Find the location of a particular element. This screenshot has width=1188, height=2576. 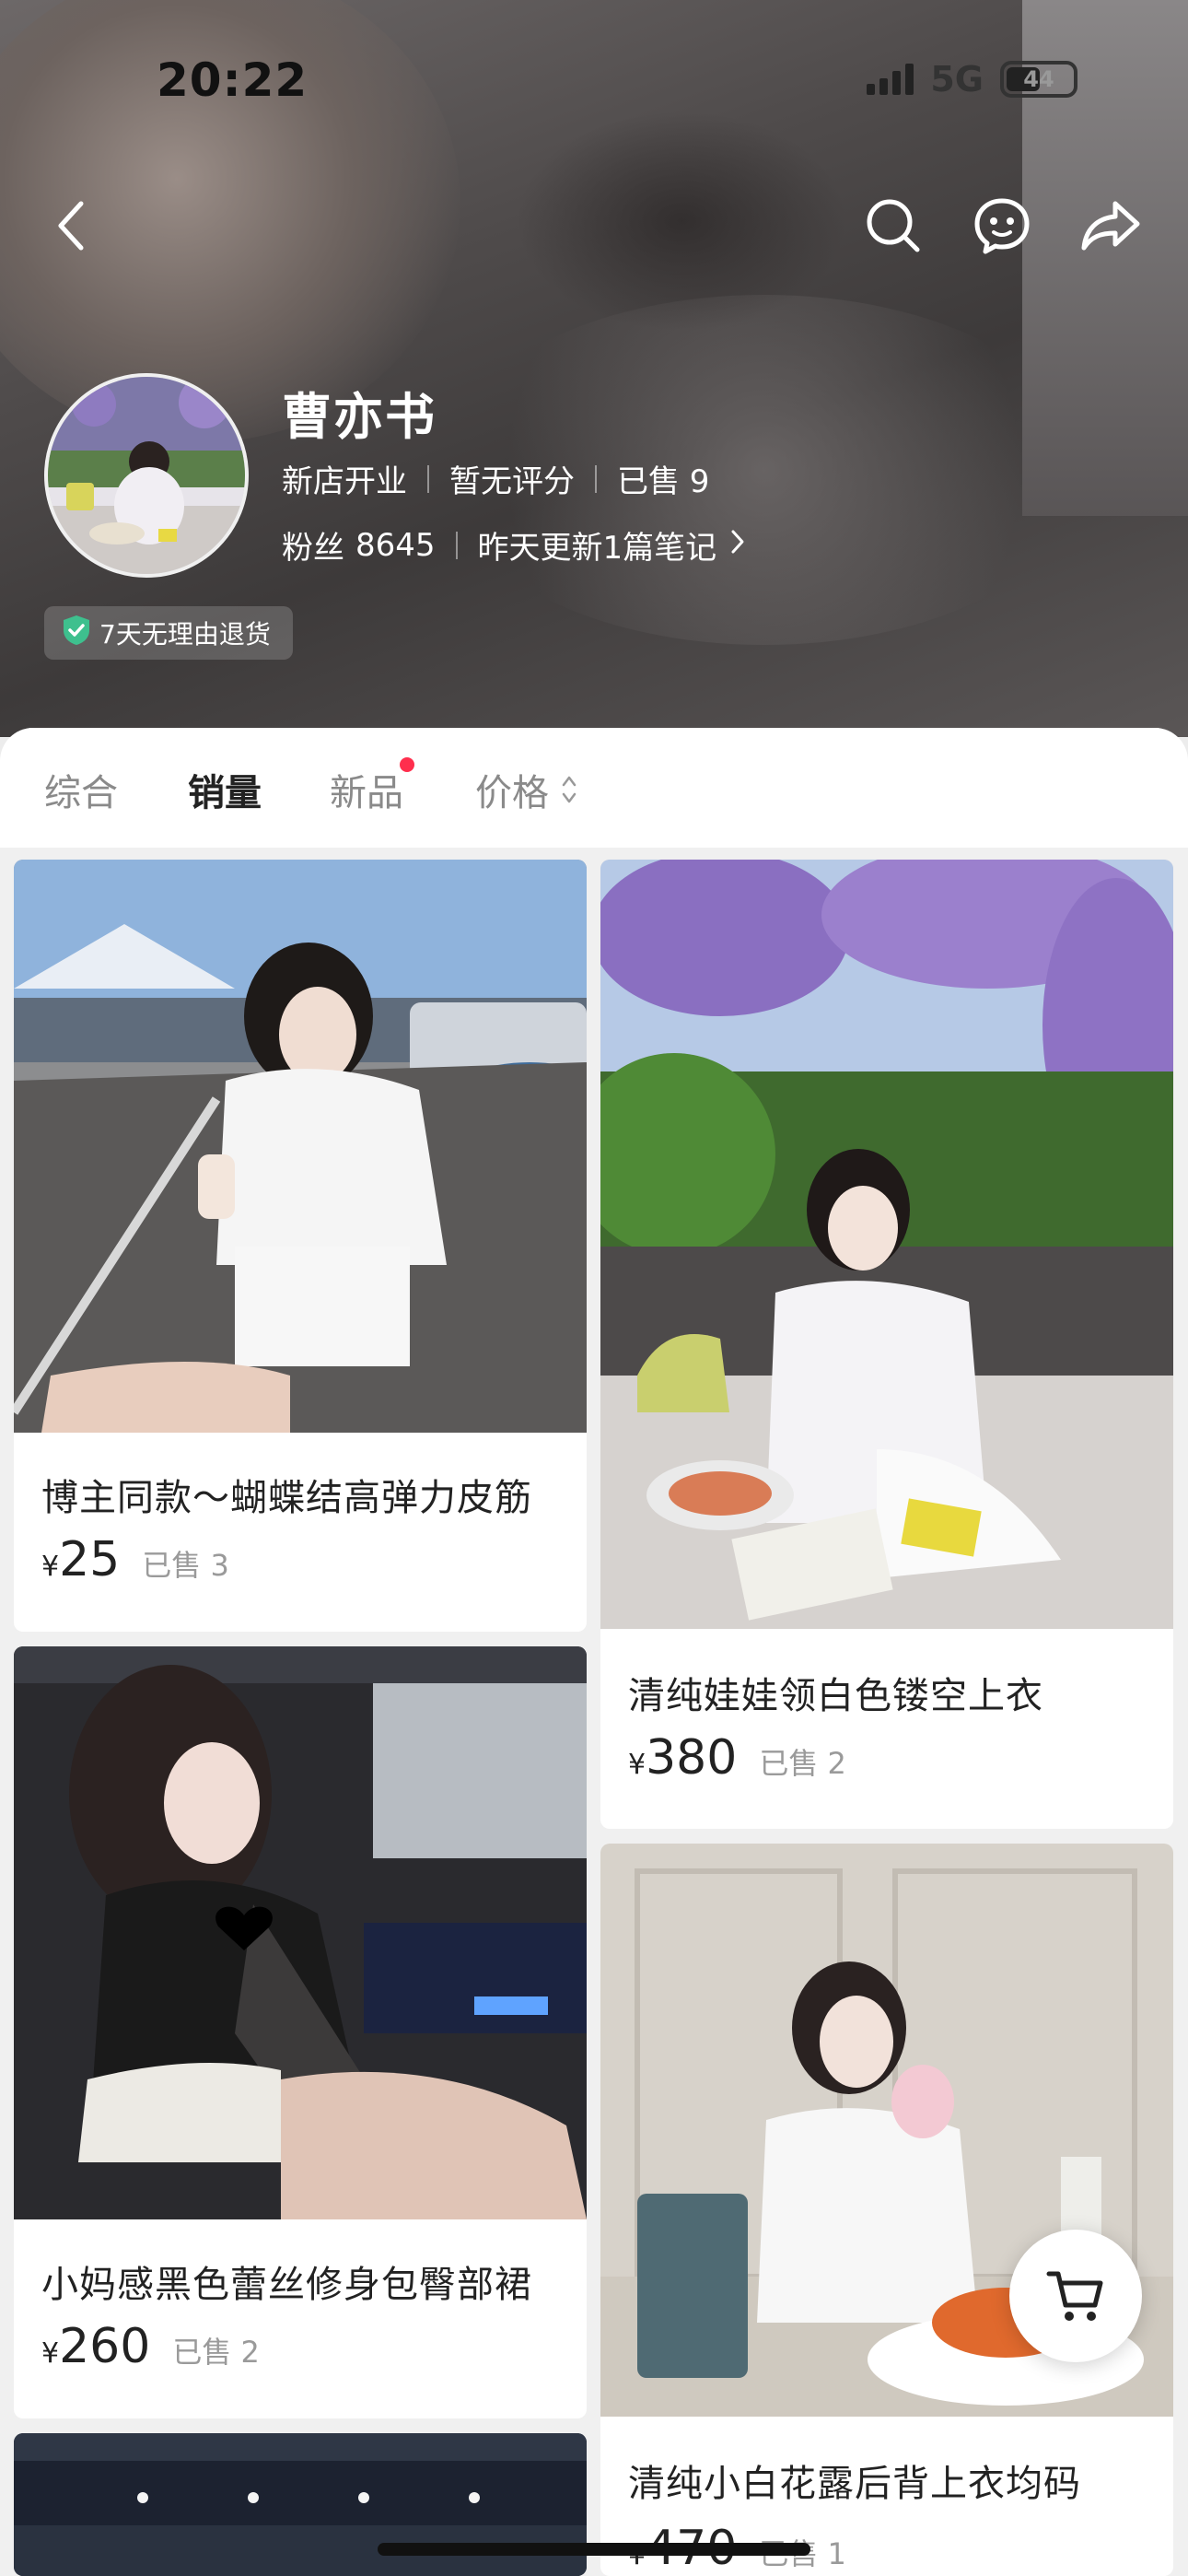

tab-new: 新品 is located at coordinates (366, 789).